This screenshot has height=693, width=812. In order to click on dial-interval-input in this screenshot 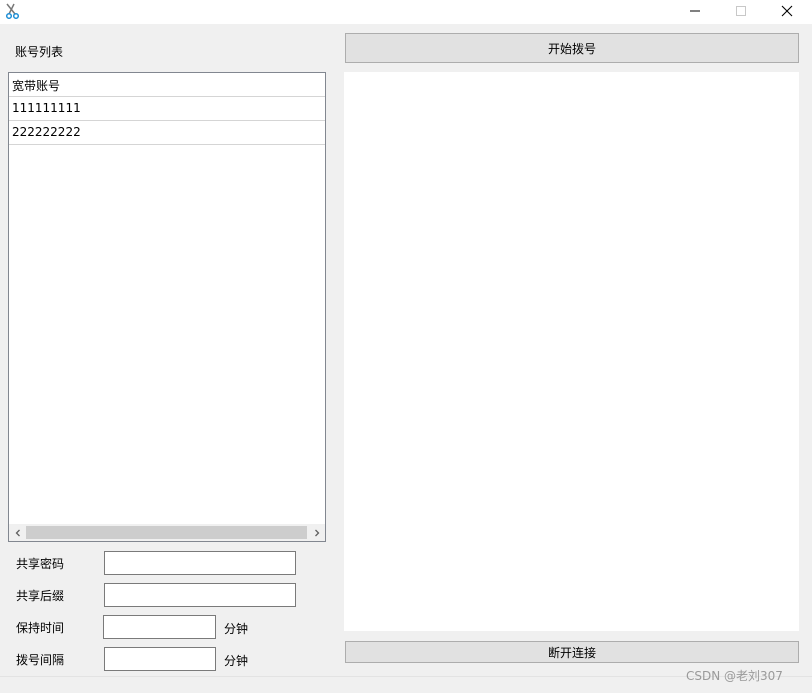, I will do `click(160, 659)`.